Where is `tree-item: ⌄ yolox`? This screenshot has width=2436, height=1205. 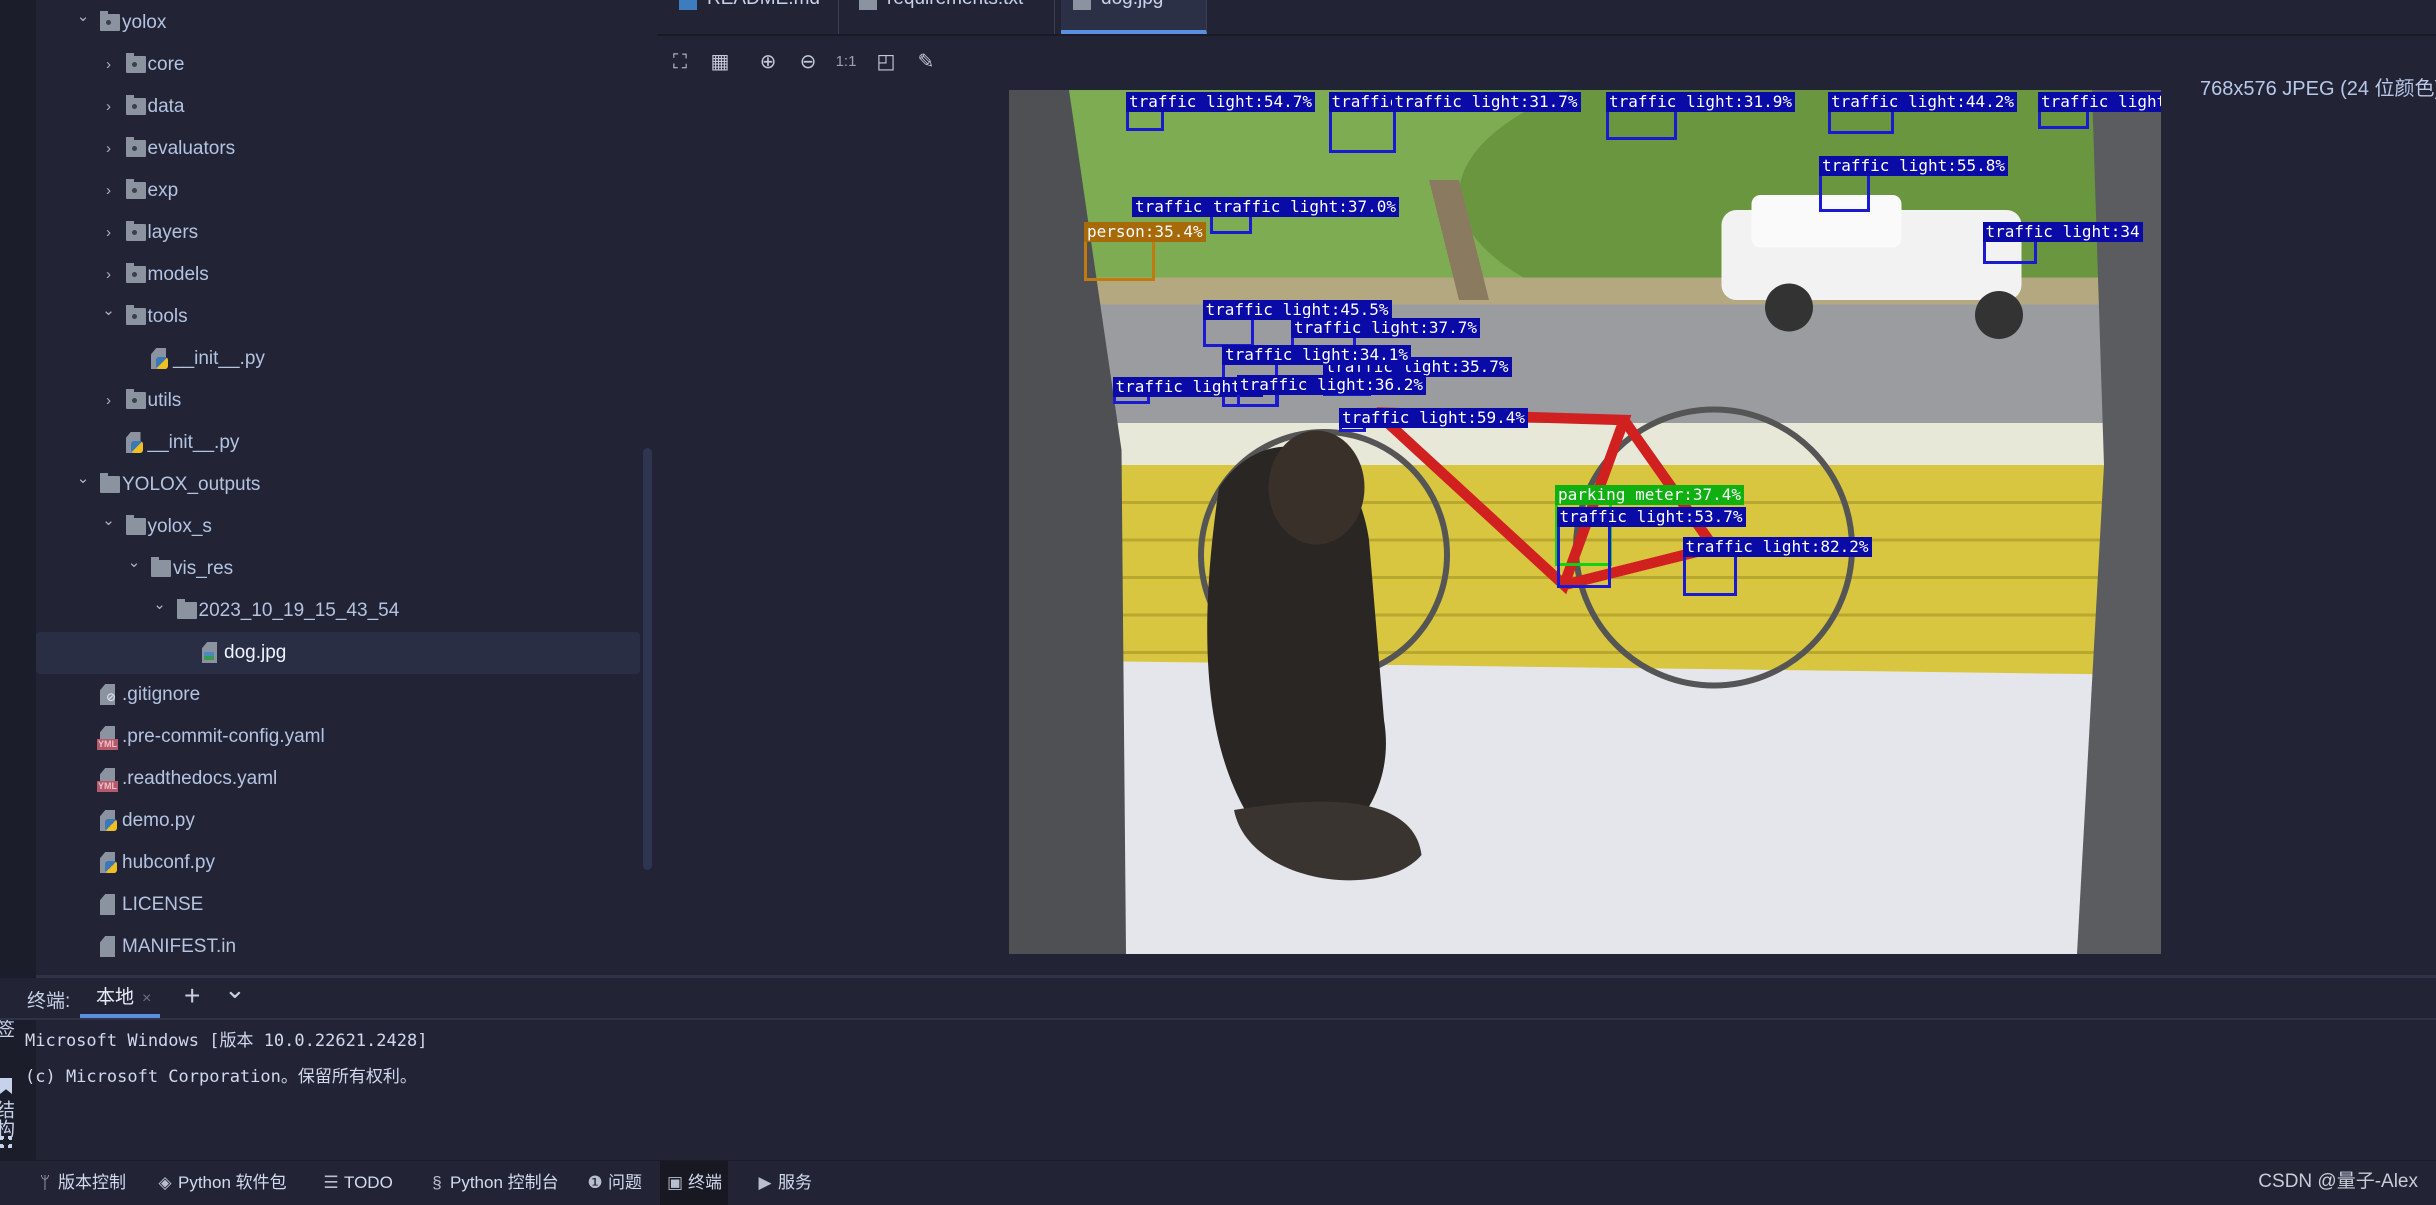
tree-item: ⌄ yolox is located at coordinates (338, 23).